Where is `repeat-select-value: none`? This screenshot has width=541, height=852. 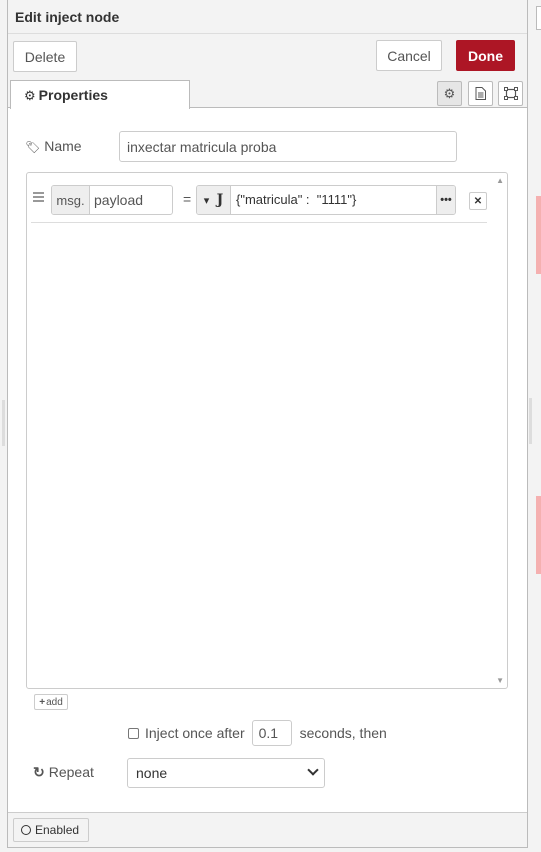 repeat-select-value: none is located at coordinates (152, 773).